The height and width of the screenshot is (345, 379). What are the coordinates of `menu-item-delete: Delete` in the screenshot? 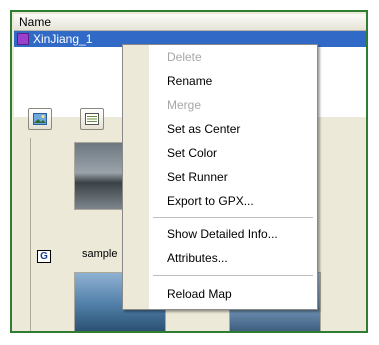 It's located at (184, 57).